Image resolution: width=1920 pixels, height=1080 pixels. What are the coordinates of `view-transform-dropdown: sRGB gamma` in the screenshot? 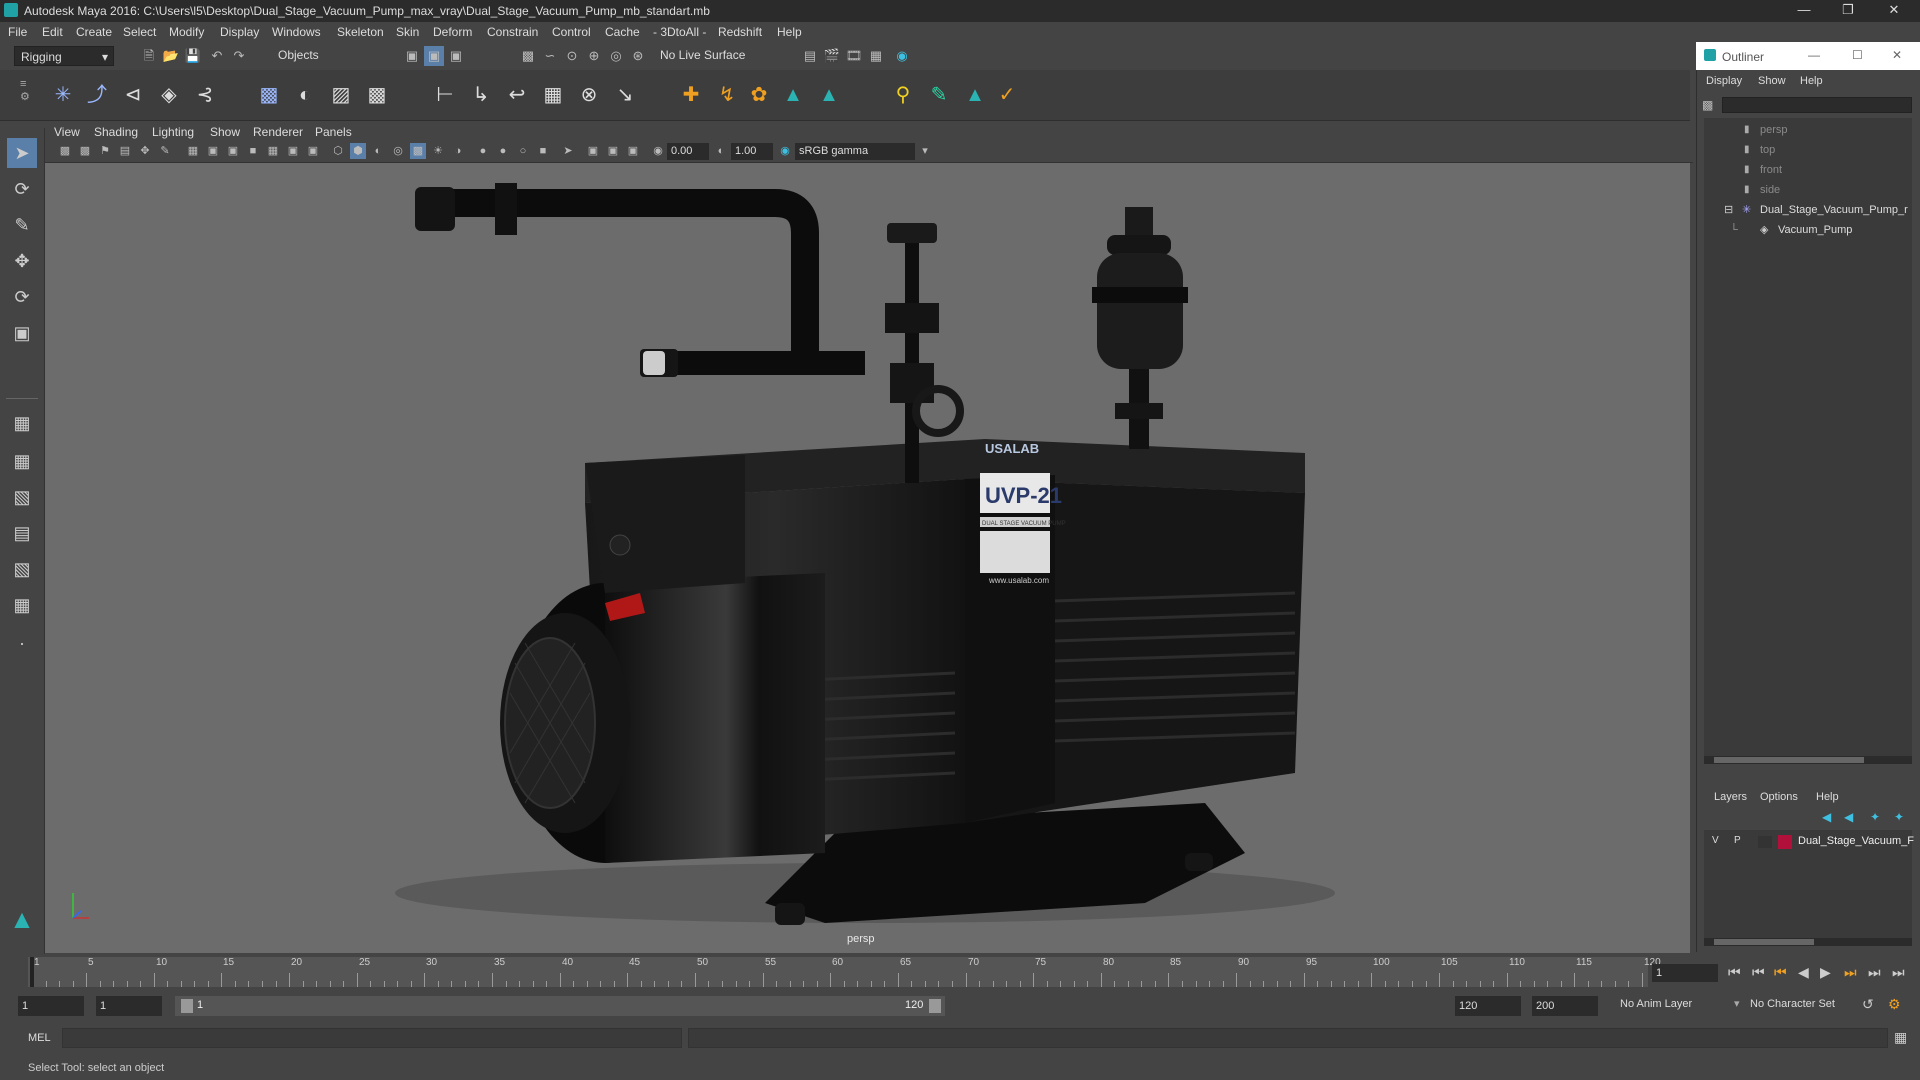 It's located at (855, 151).